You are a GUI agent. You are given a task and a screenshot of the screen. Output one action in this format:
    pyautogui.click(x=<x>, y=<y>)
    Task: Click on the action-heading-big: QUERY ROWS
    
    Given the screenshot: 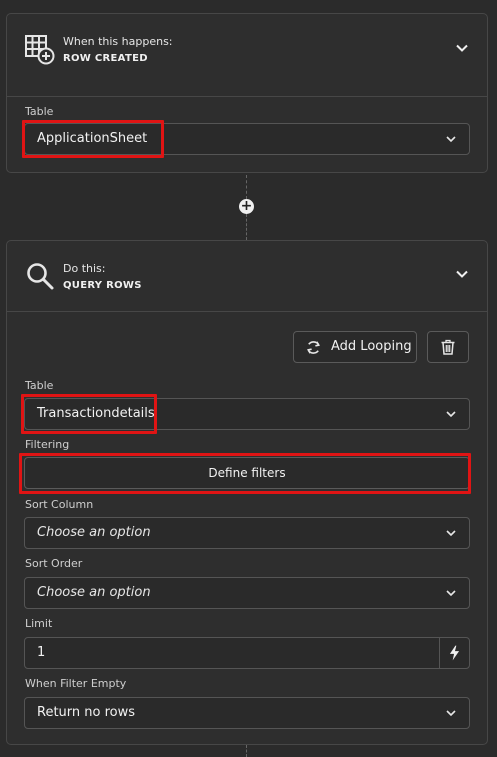 What is the action you would take?
    pyautogui.click(x=102, y=285)
    